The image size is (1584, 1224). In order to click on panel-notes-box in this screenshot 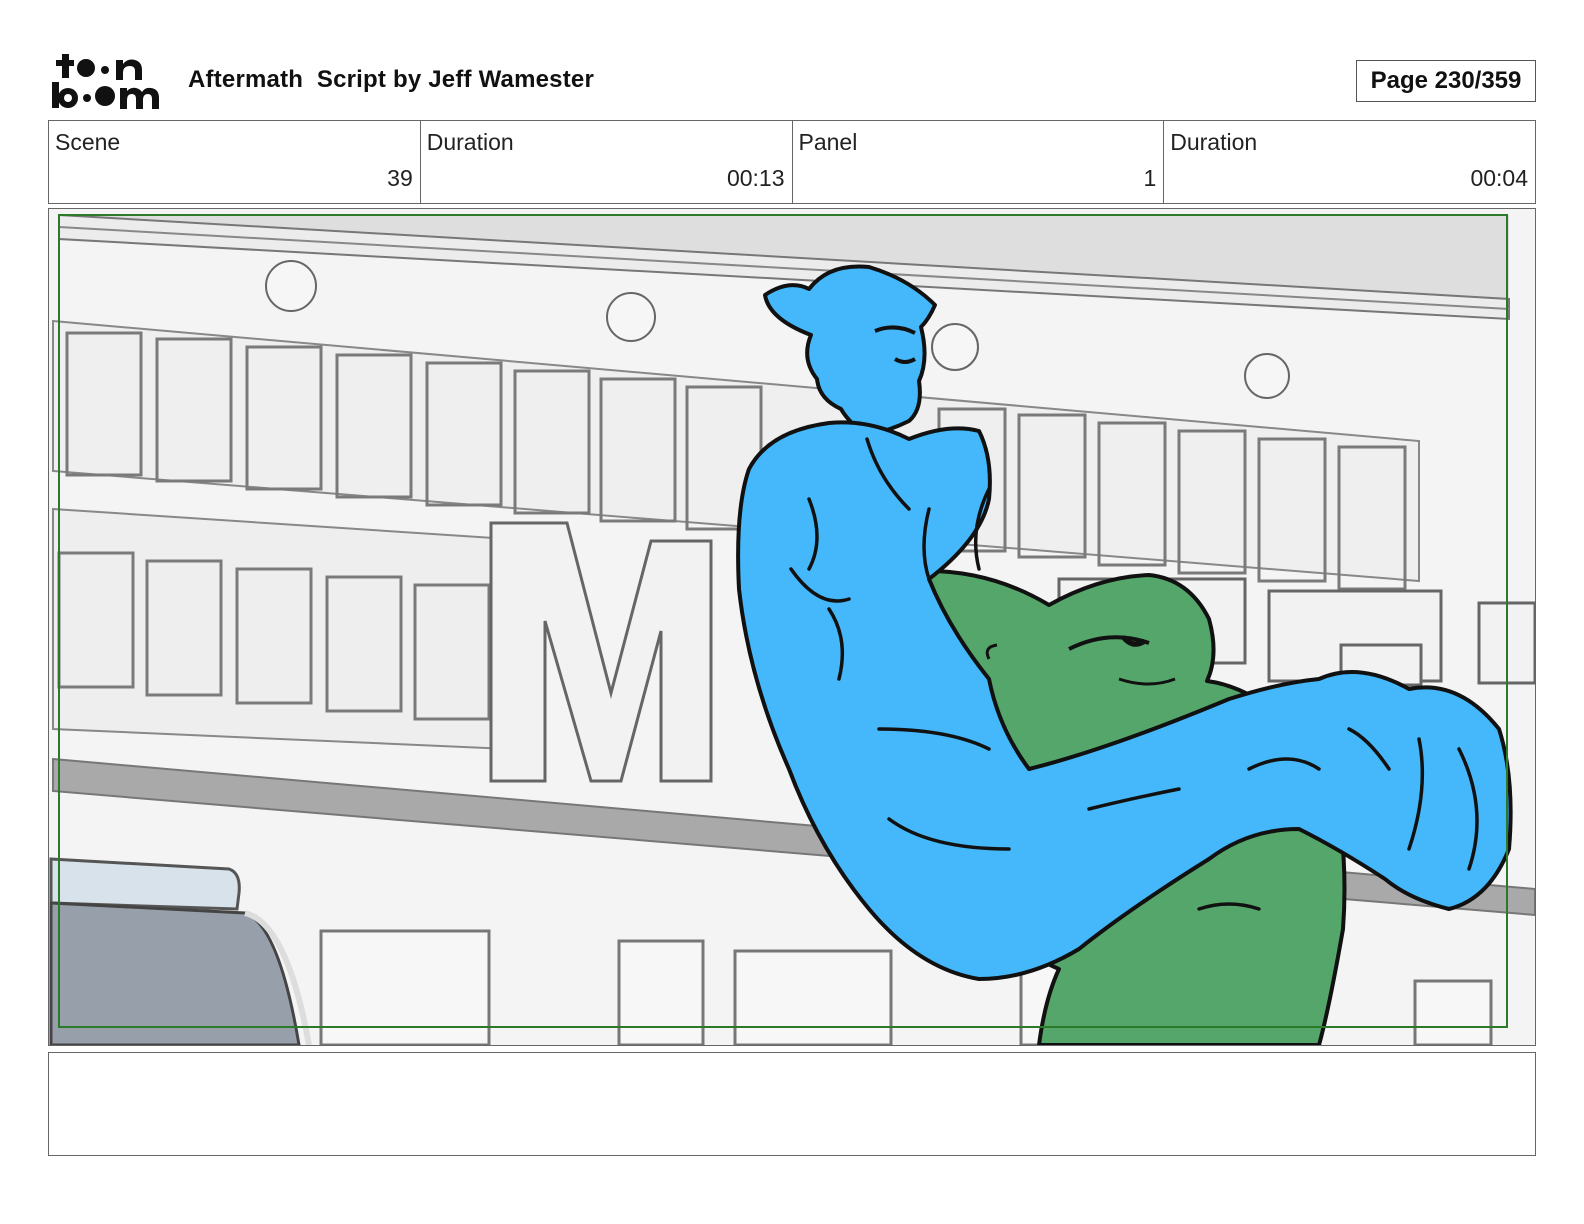, I will do `click(792, 1104)`.